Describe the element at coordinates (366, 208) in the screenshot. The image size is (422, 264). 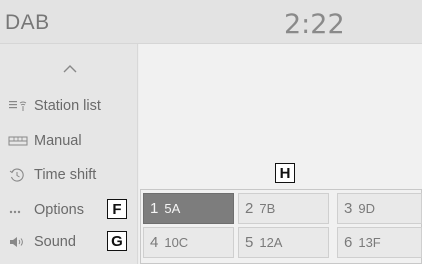
I see `preset-station: 9D` at that location.